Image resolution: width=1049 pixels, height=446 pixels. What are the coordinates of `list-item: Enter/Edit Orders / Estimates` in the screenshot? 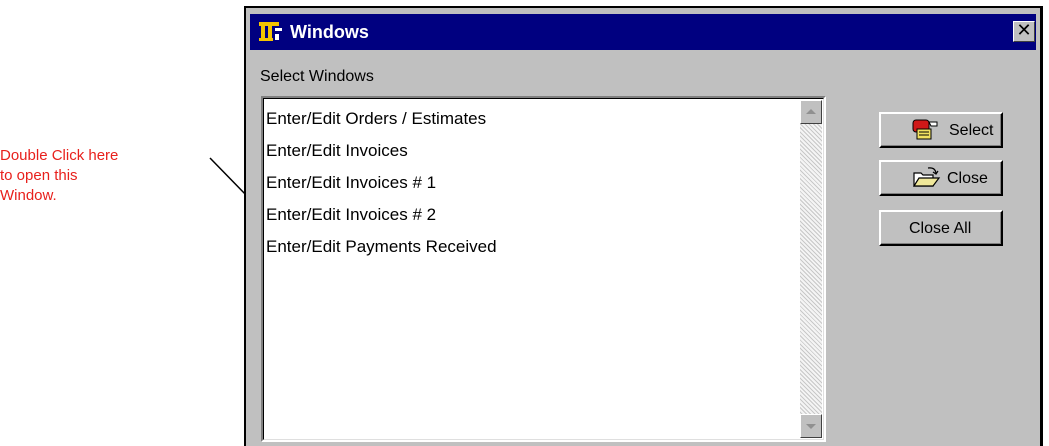 It's located at (381, 125).